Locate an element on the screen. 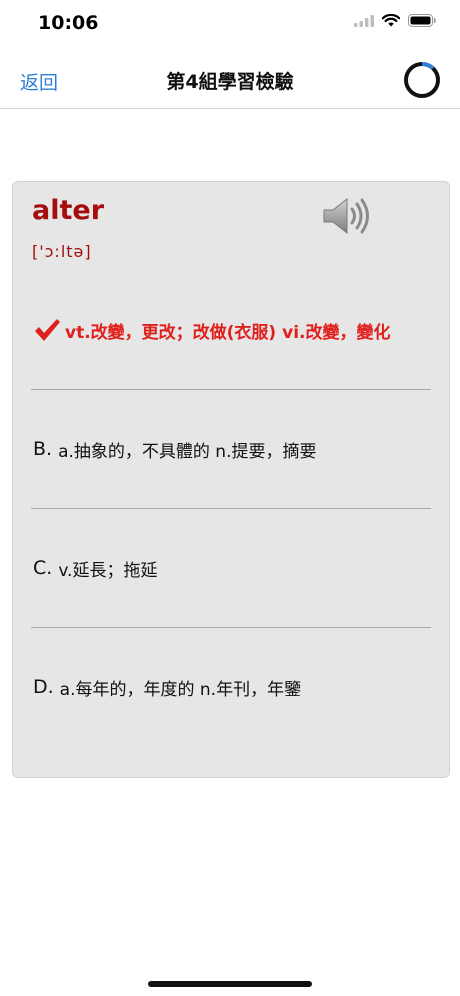  answer-option-d: D. a.每年的，年度的 n.年刊，年鑒 is located at coordinates (231, 687).